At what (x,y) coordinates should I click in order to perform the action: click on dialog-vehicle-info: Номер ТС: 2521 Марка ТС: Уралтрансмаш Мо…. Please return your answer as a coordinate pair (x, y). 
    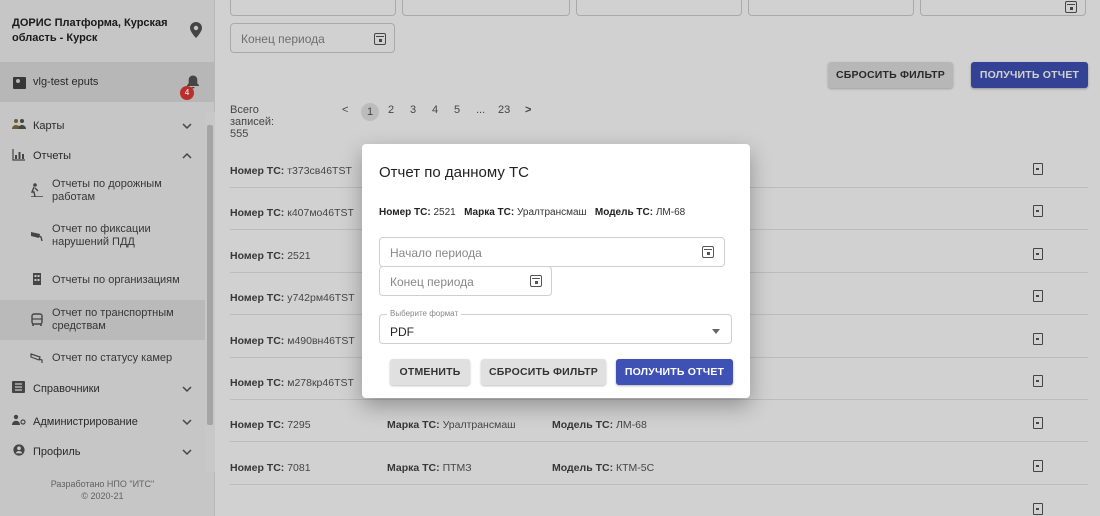
    Looking at the image, I should click on (532, 212).